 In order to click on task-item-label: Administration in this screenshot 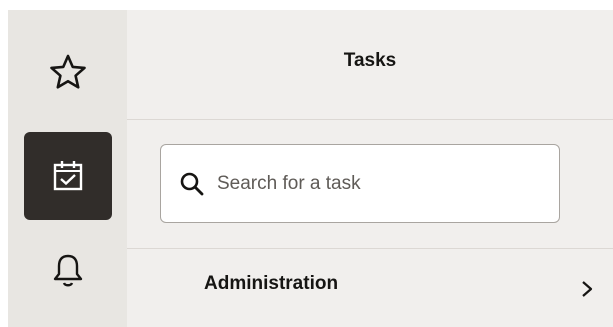, I will do `click(271, 283)`.